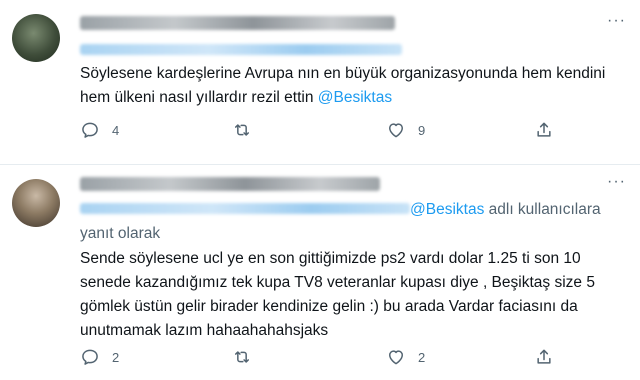 This screenshot has width=640, height=380. Describe the element at coordinates (447, 209) in the screenshot. I see `reply-to-mention: @Besiktas` at that location.